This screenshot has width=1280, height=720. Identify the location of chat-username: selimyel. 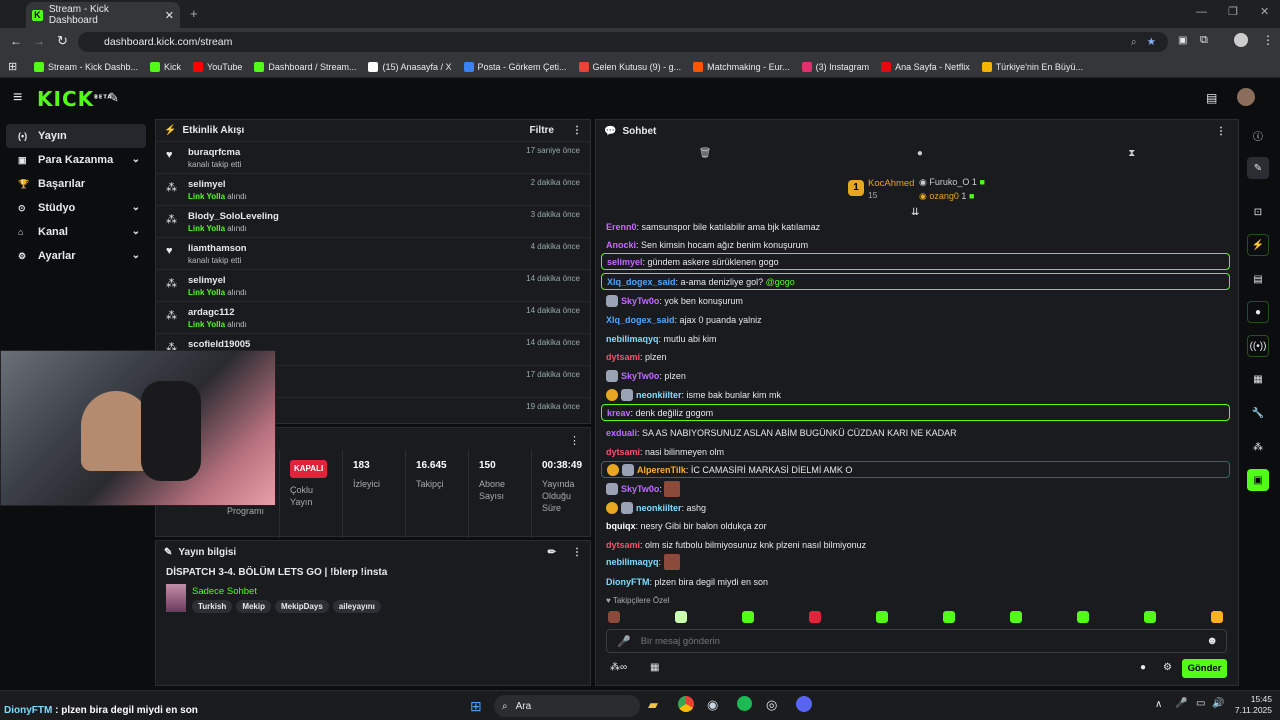
(625, 262).